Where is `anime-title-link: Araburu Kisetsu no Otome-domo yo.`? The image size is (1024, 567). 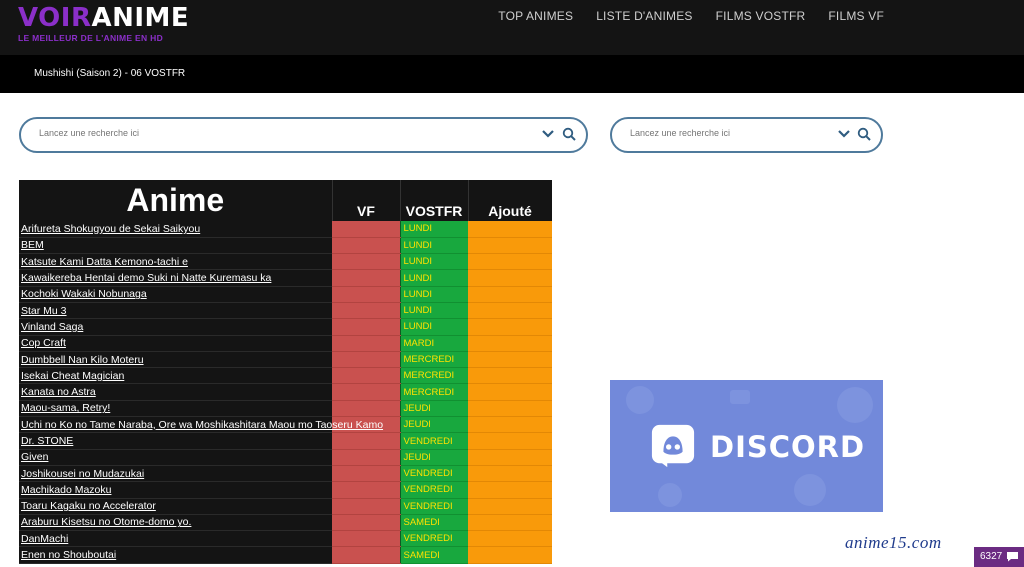
anime-title-link: Araburu Kisetsu no Otome-domo yo. is located at coordinates (175, 523).